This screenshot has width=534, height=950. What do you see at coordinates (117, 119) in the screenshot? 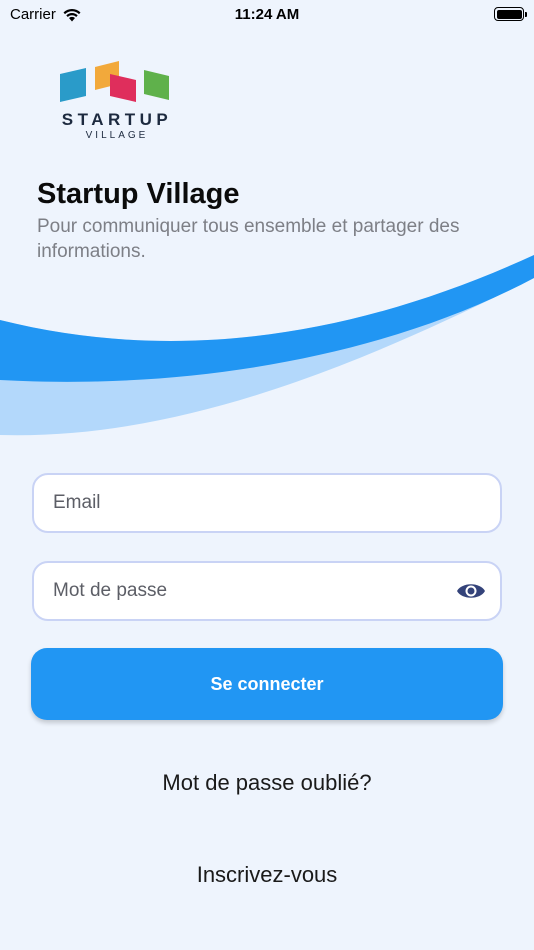
I see `logo-wordmark: STARTUP` at bounding box center [117, 119].